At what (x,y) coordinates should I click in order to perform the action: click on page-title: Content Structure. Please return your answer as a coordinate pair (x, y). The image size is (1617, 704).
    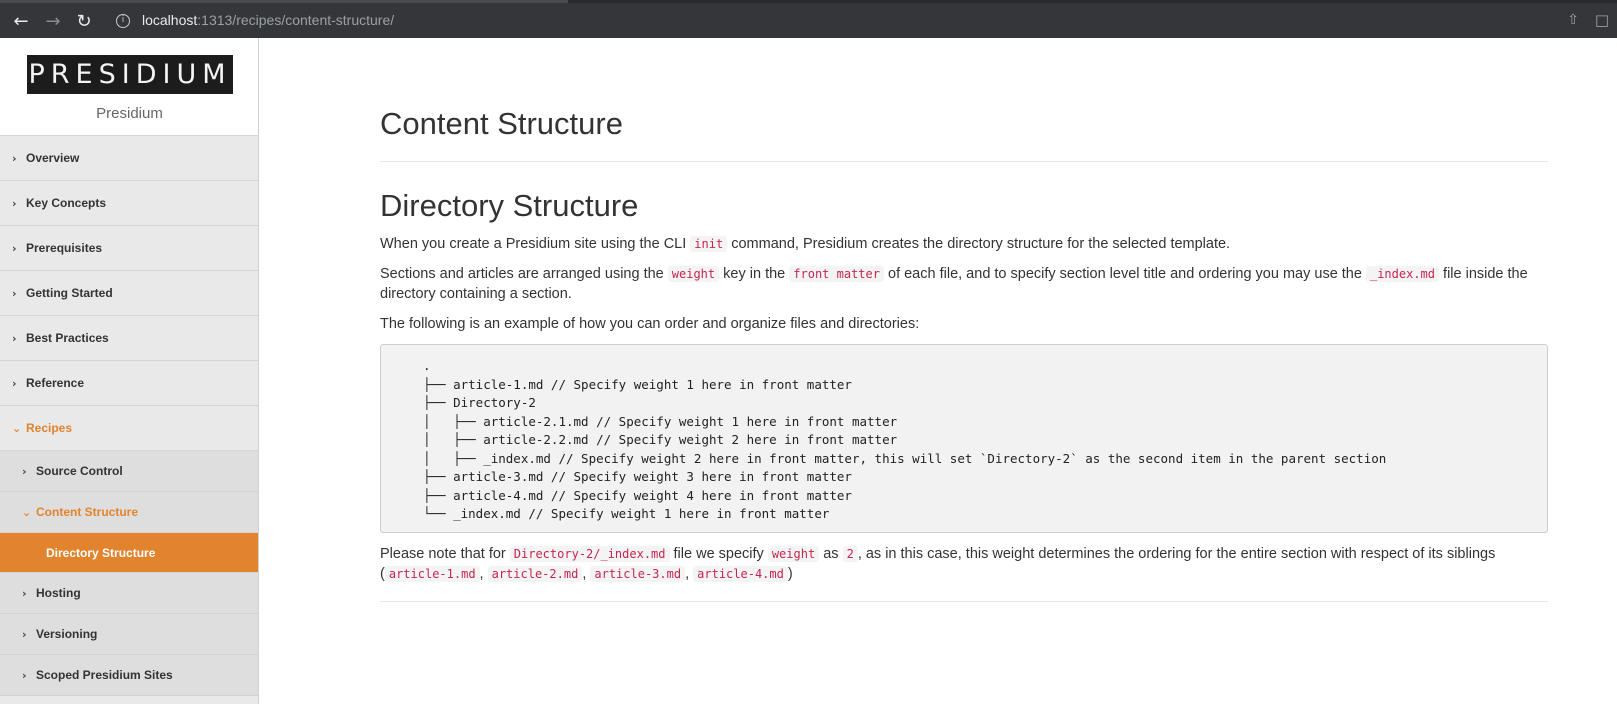
    Looking at the image, I should click on (501, 123).